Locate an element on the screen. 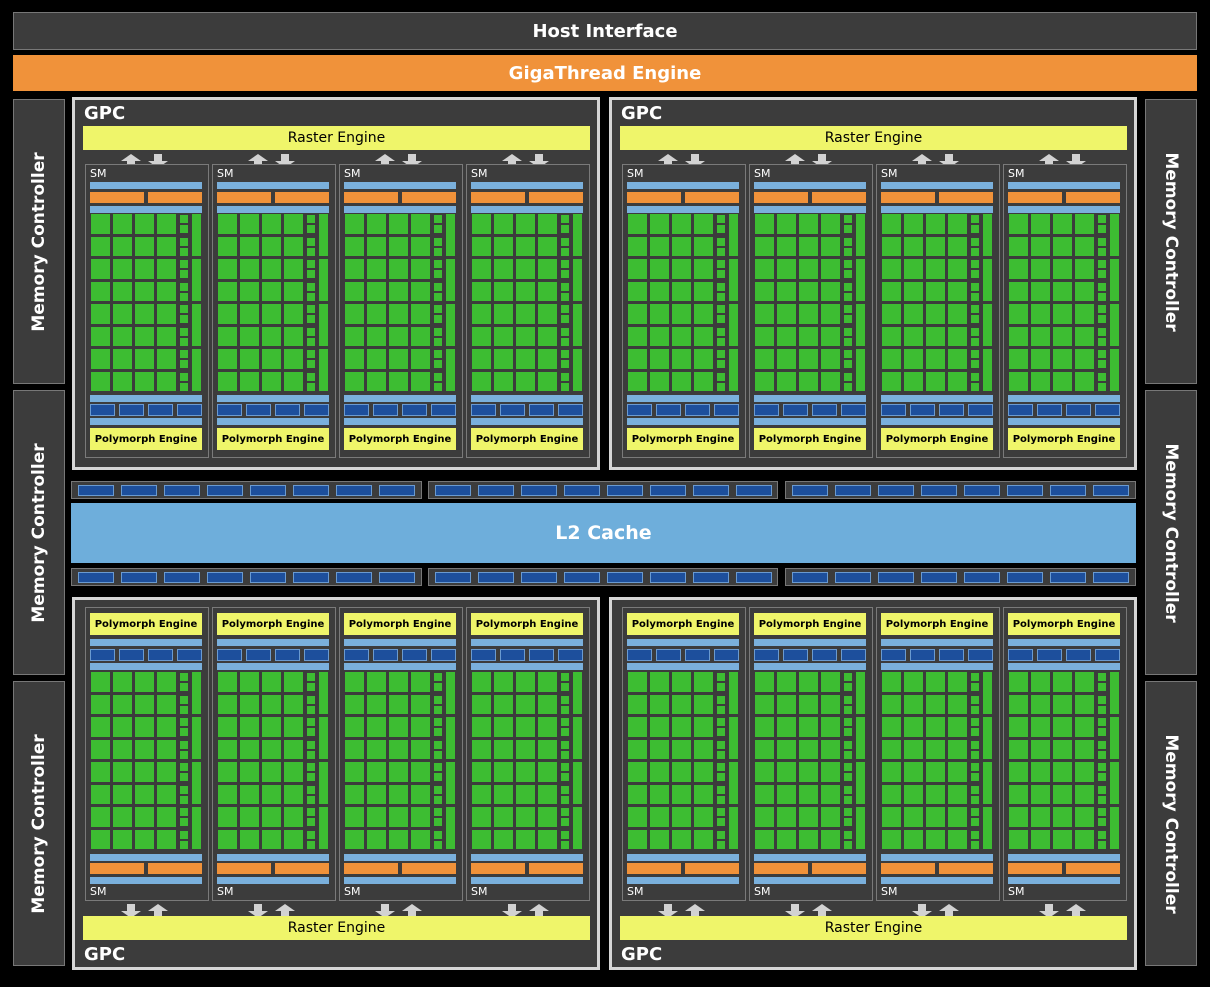 The image size is (1210, 987). streaming-multiprocessor: SM Polymorph Engine is located at coordinates (1065, 311).